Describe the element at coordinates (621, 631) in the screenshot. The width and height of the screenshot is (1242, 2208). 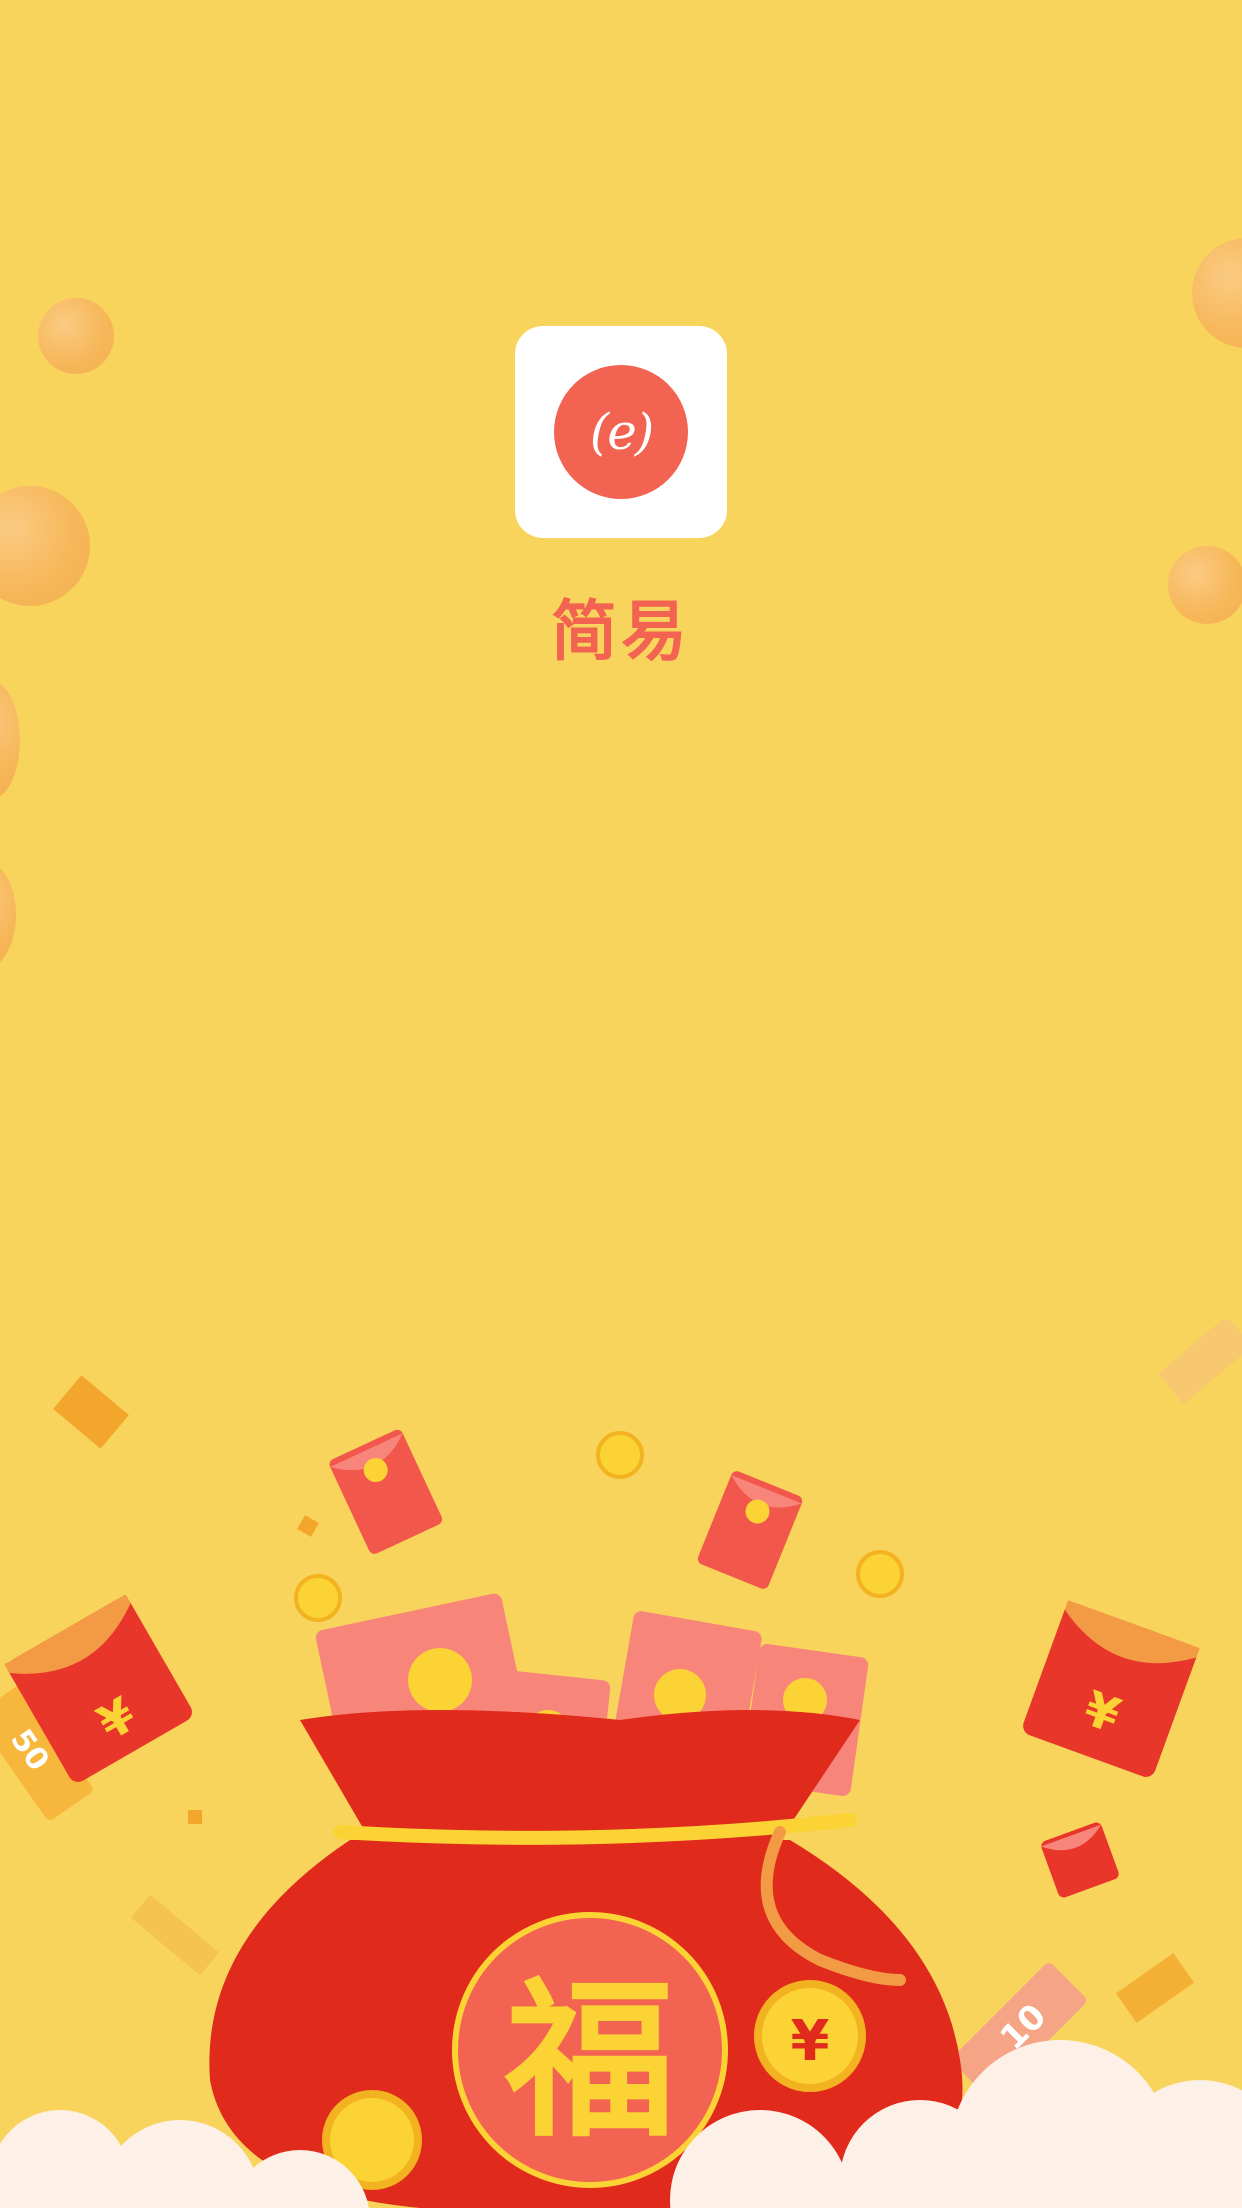
I see `app-name: 简易` at that location.